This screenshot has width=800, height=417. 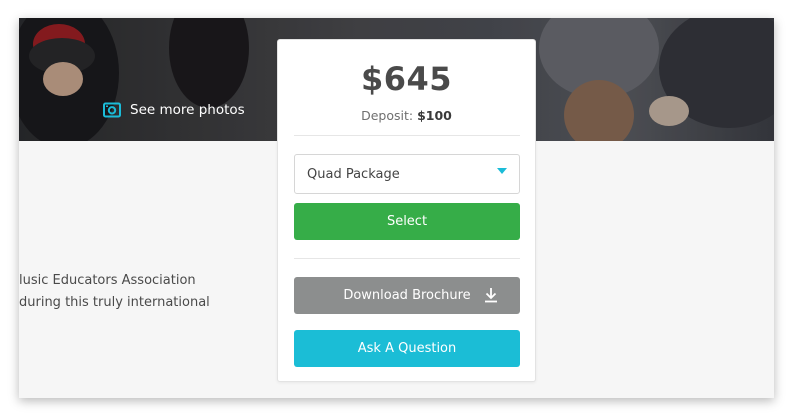 I want to click on see-more-photos-label: See more photos, so click(x=187, y=110).